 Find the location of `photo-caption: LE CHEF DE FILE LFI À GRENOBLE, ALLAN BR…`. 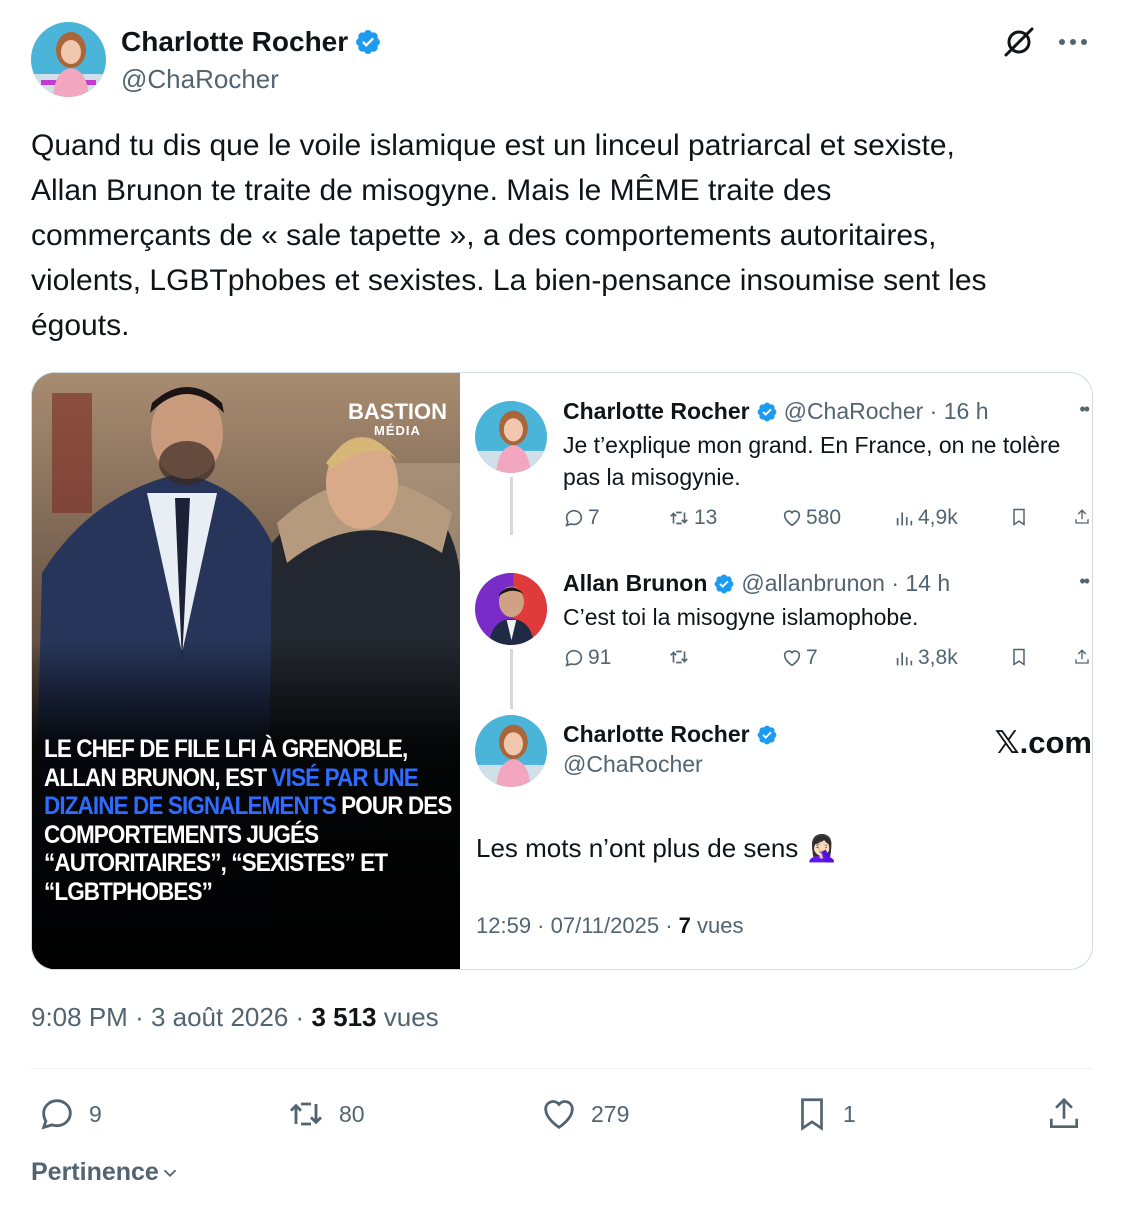

photo-caption: LE CHEF DE FILE LFI À GRENOBLE, ALLAN BR… is located at coordinates (249, 820).